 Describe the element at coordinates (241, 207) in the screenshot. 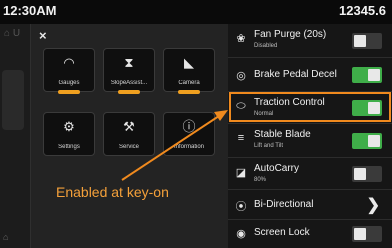

I see `bi-directional-icon: ⦿` at that location.